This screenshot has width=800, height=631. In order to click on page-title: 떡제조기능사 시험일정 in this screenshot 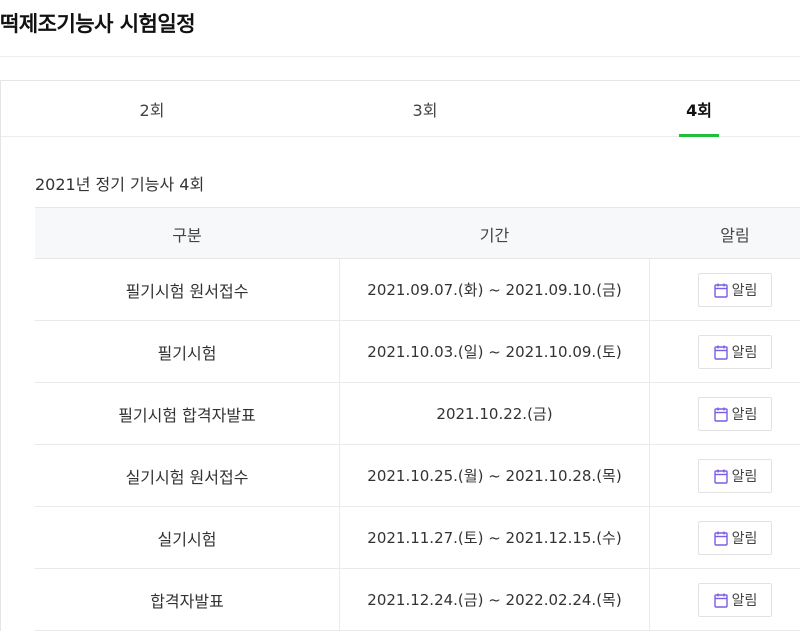, I will do `click(98, 24)`.